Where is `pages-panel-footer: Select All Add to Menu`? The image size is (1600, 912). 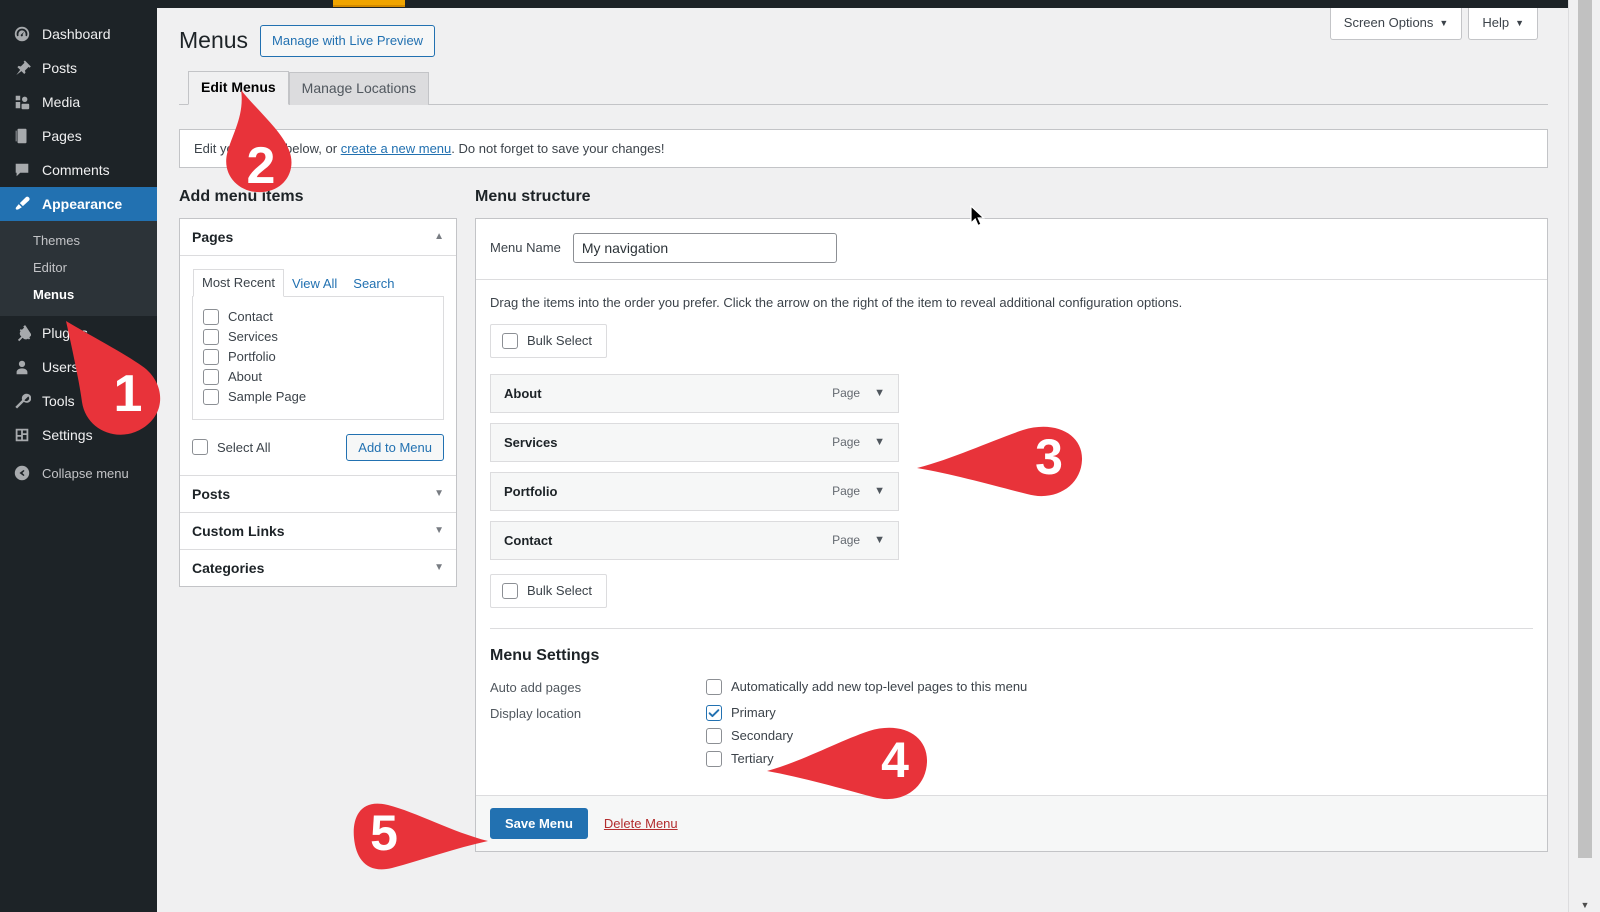
pages-panel-footer: Select All Add to Menu is located at coordinates (318, 447).